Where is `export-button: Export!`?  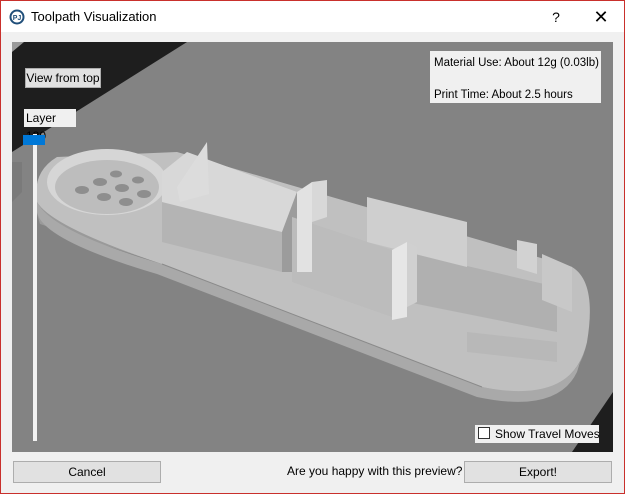
export-button: Export! is located at coordinates (538, 472).